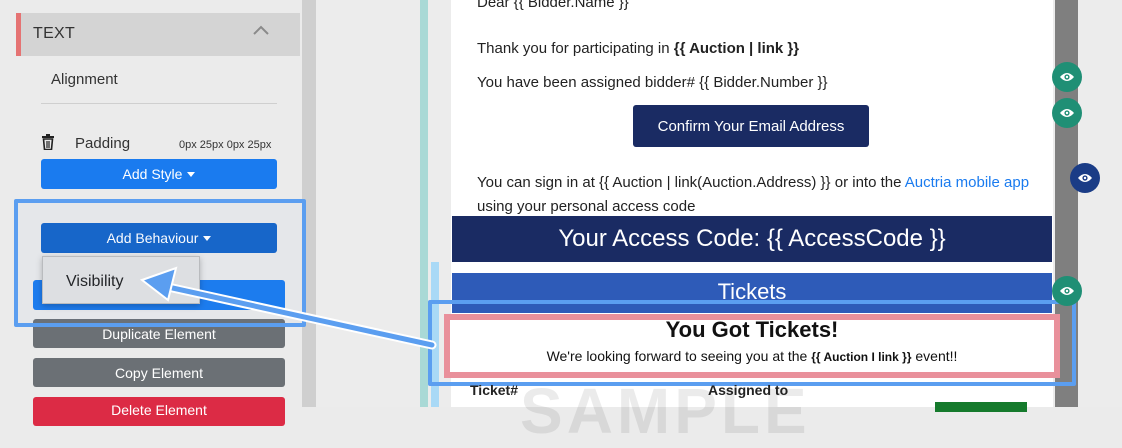 The height and width of the screenshot is (448, 1122). What do you see at coordinates (152, 174) in the screenshot?
I see `add-style-label: Add Style` at bounding box center [152, 174].